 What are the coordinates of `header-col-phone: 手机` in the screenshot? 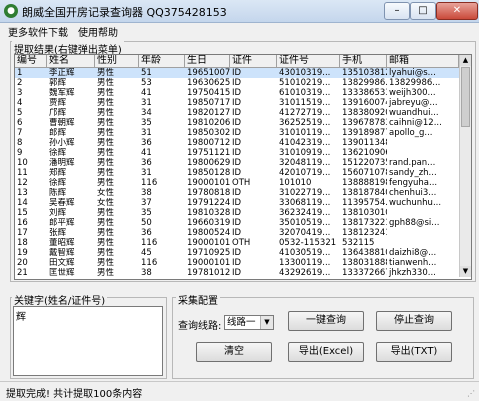 It's located at (363, 61).